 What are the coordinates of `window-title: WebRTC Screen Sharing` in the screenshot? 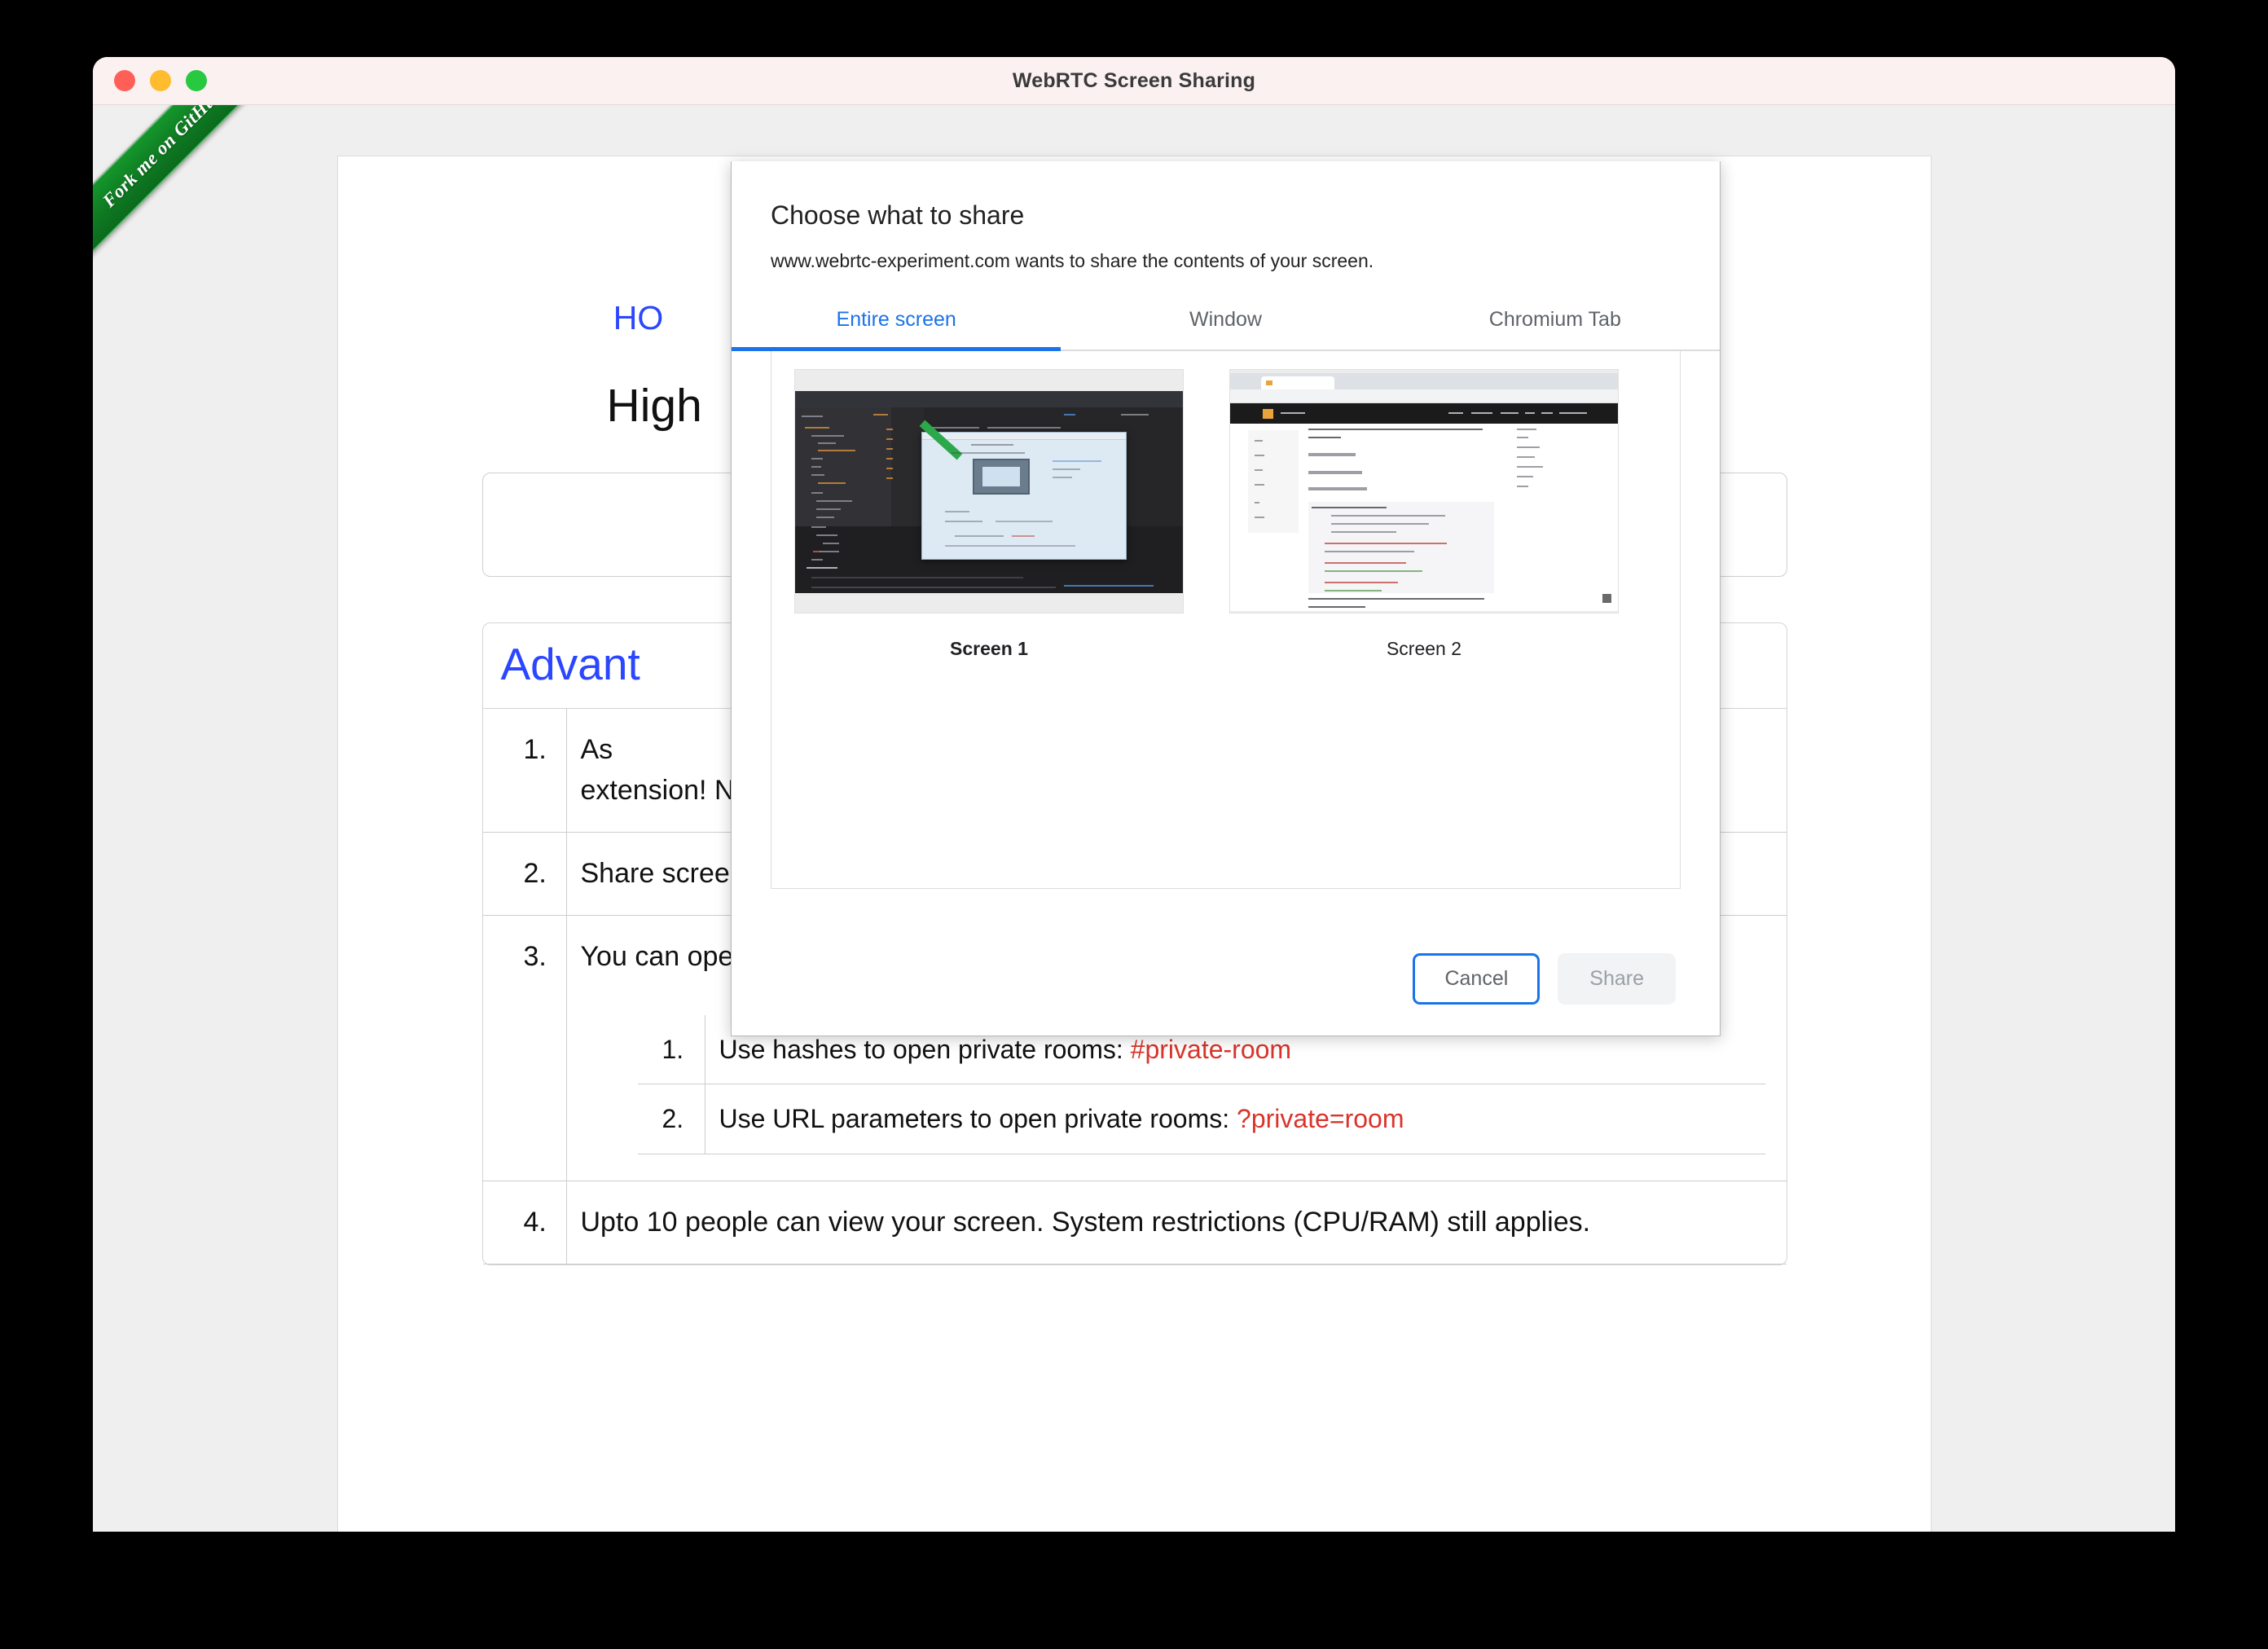 It's located at (1134, 80).